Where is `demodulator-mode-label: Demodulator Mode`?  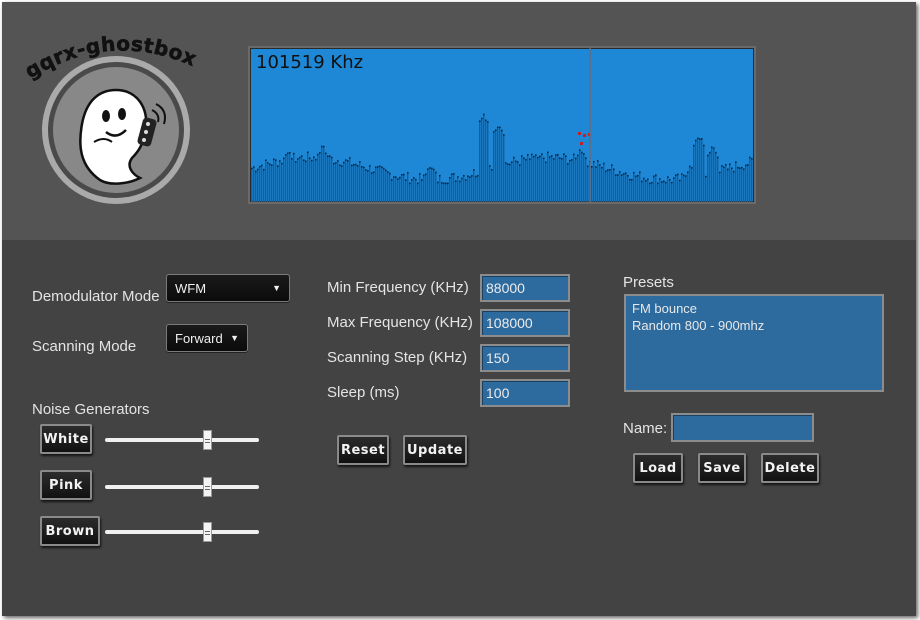 demodulator-mode-label: Demodulator Mode is located at coordinates (96, 296).